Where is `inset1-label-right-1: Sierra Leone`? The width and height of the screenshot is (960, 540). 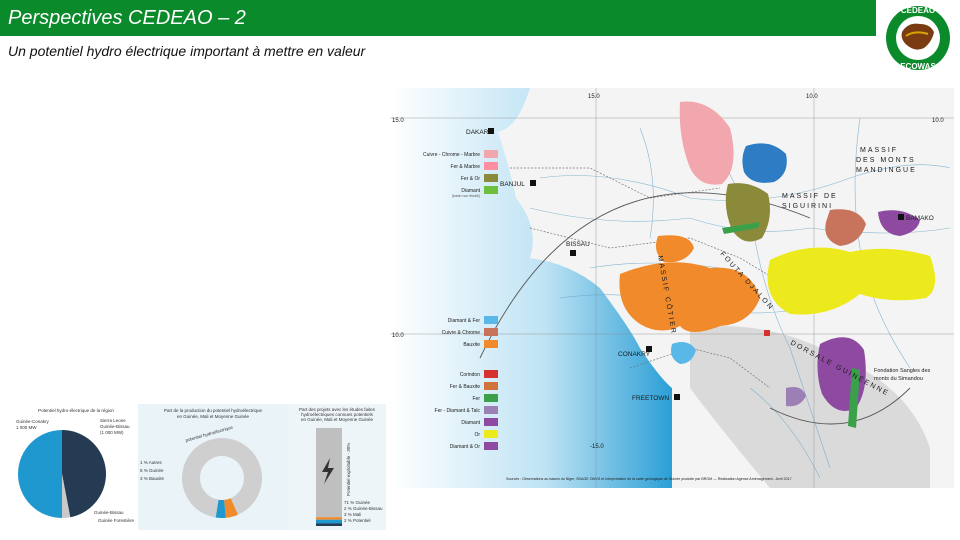 inset1-label-right-1: Sierra Leone is located at coordinates (113, 420).